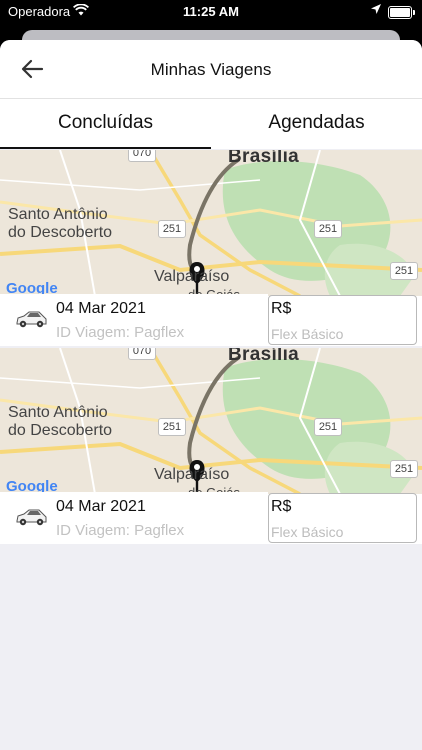  What do you see at coordinates (401, 12) in the screenshot?
I see `battery-icon` at bounding box center [401, 12].